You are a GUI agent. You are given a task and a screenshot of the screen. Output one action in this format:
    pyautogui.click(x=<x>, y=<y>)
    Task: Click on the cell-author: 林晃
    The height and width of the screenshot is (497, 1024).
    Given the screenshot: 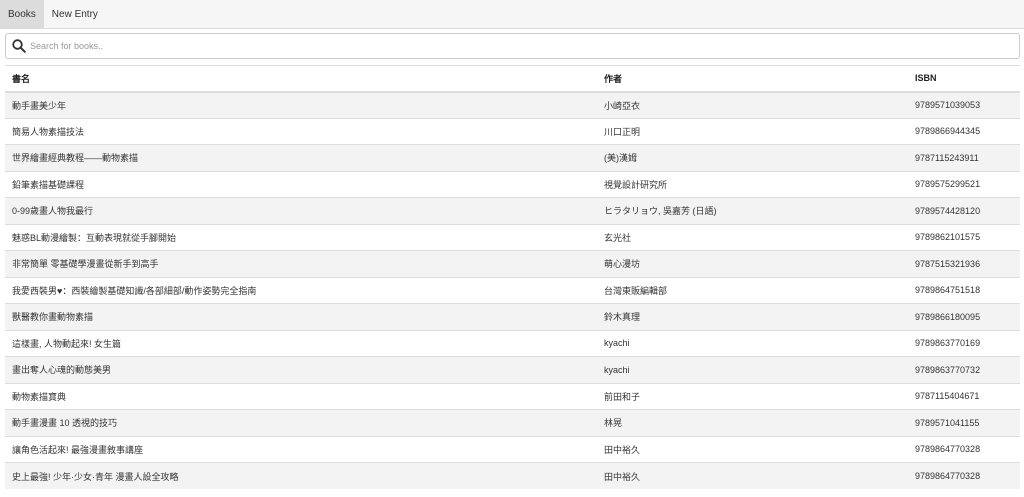 What is the action you would take?
    pyautogui.click(x=752, y=422)
    